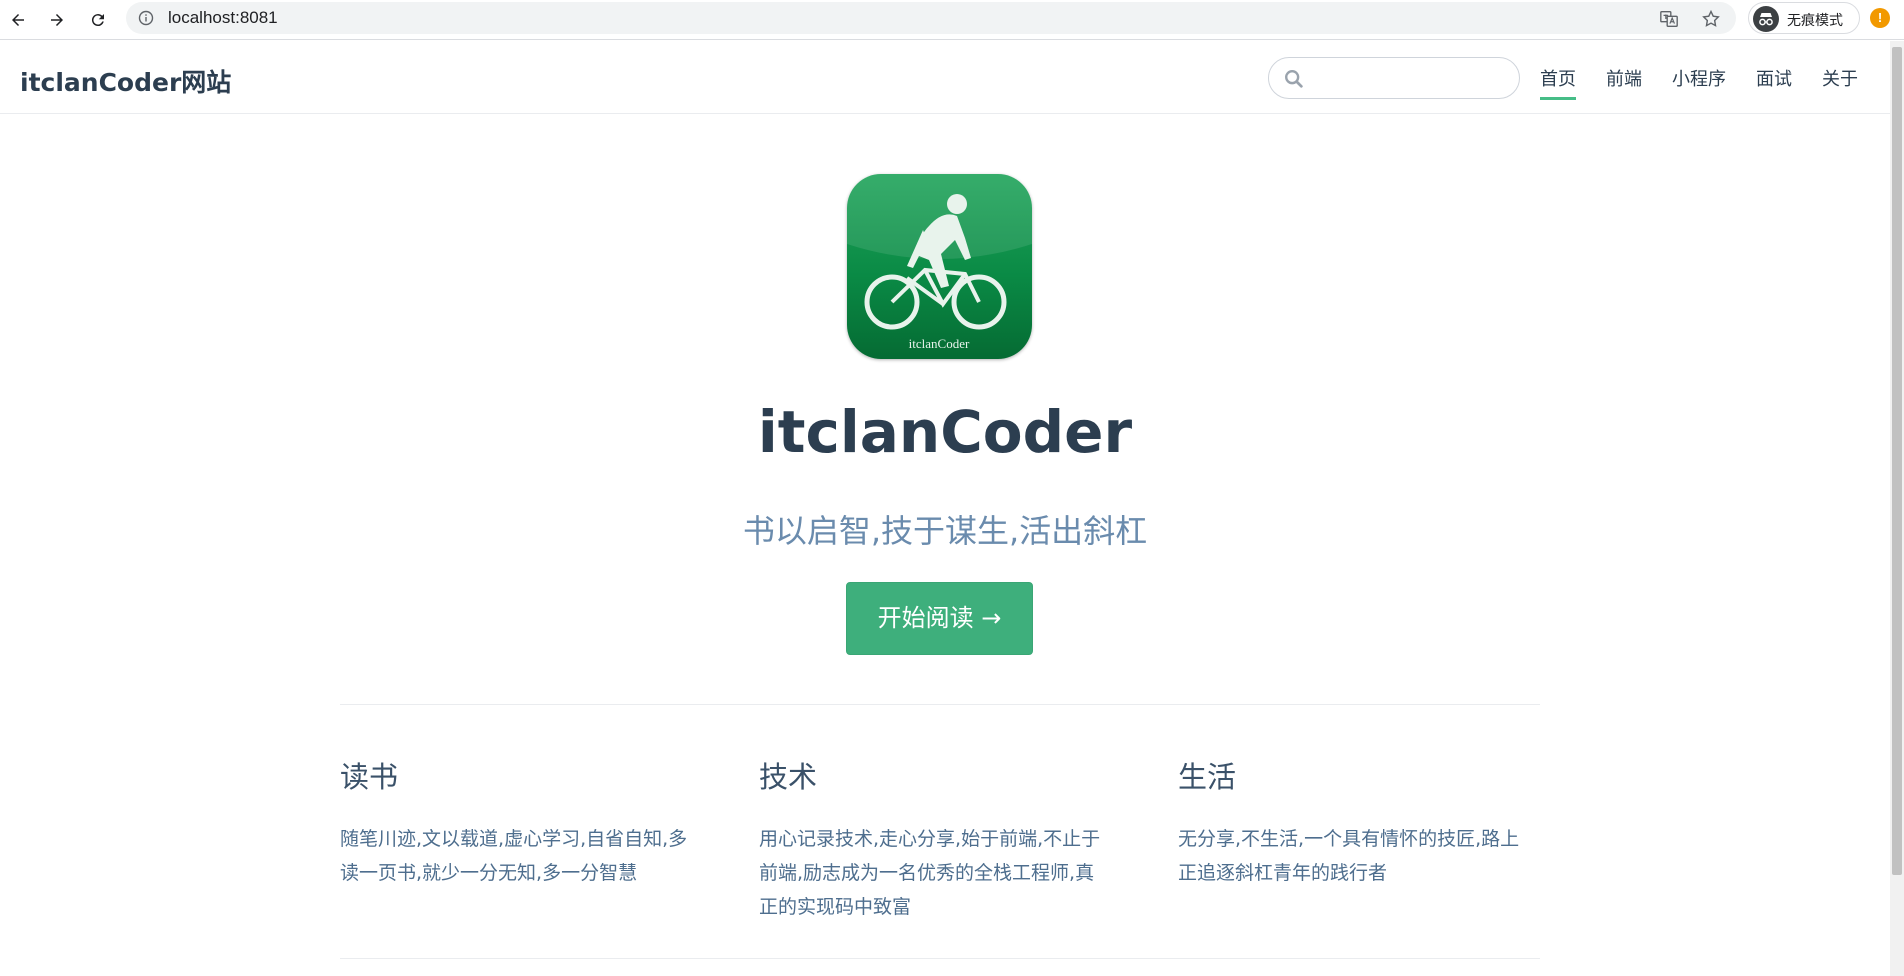 This screenshot has height=976, width=1904. Describe the element at coordinates (1774, 82) in the screenshot. I see `nav-link-interview: 面试` at that location.